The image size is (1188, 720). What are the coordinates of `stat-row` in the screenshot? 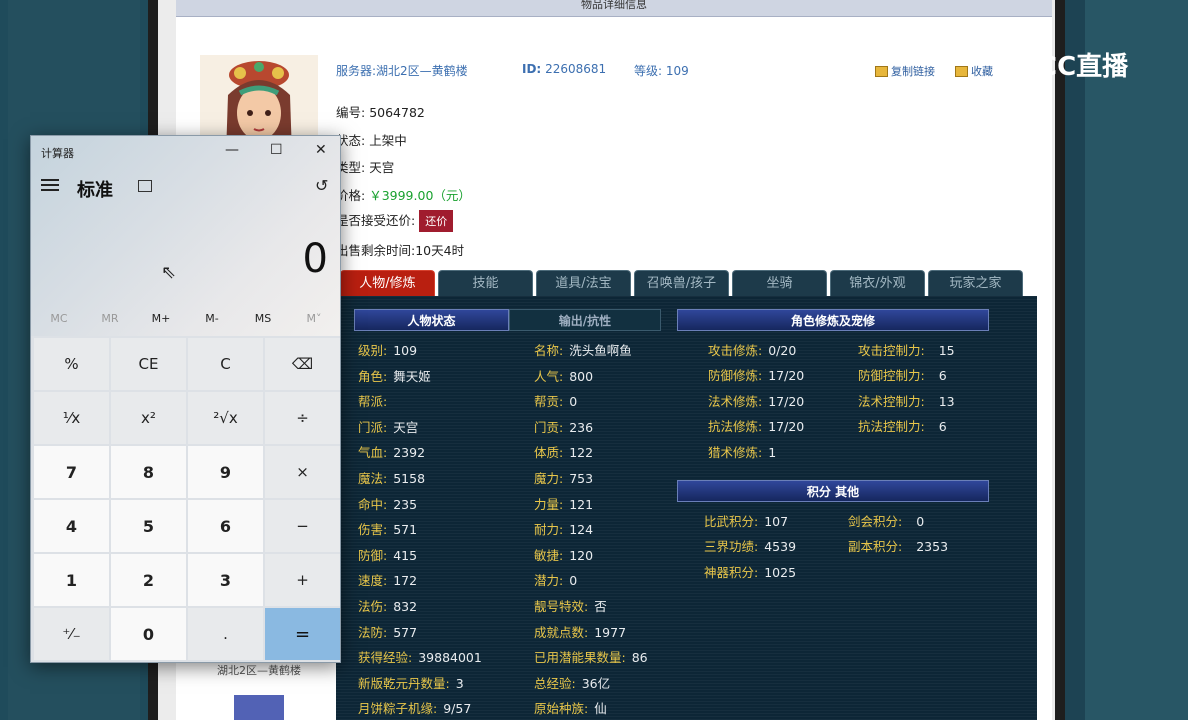 It's located at (855, 569).